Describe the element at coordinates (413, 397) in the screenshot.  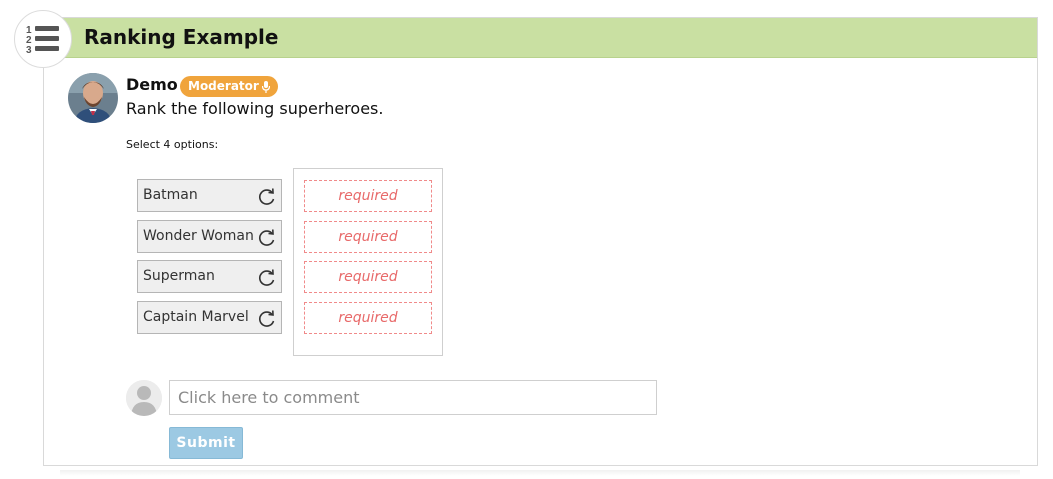
I see `comment-input` at that location.